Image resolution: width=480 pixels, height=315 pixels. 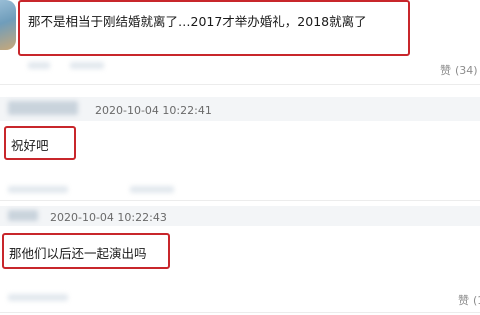 I want to click on comment-text: 祝好吧, so click(x=30, y=145).